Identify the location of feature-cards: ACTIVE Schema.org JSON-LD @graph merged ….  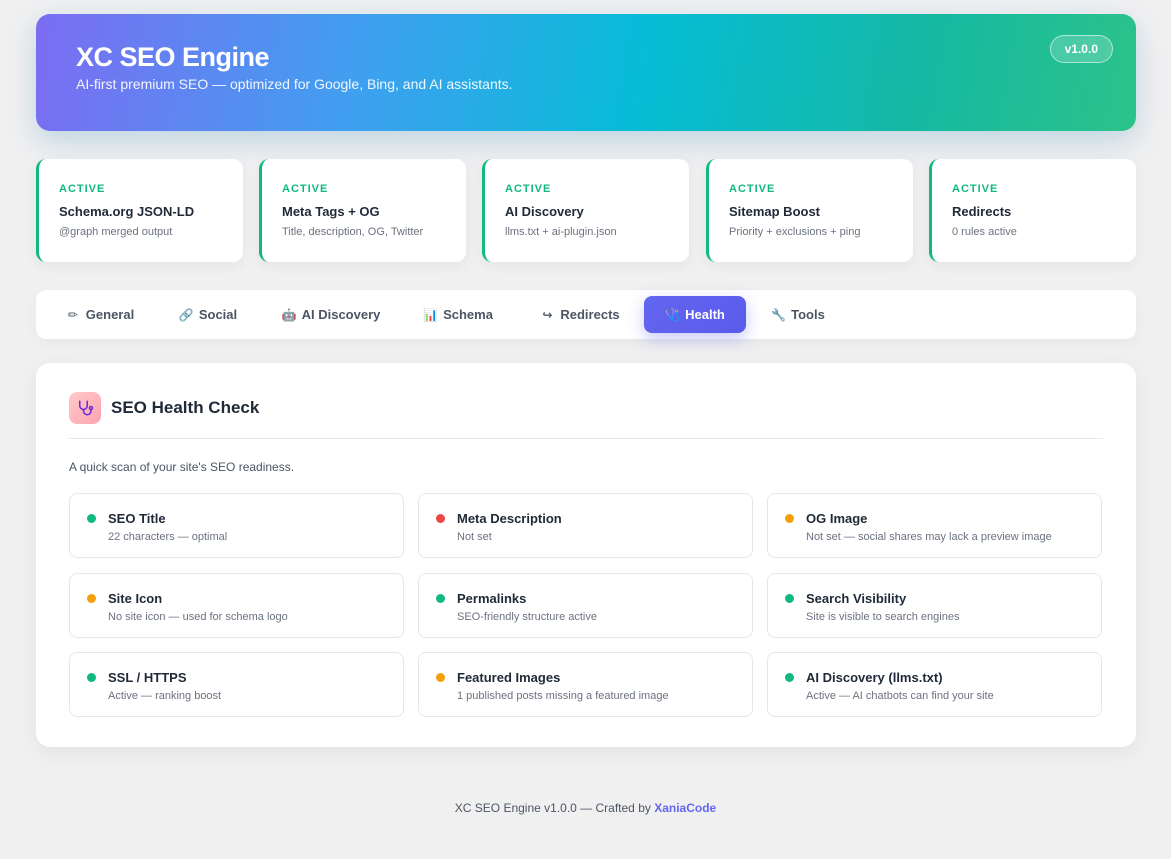
(586, 210).